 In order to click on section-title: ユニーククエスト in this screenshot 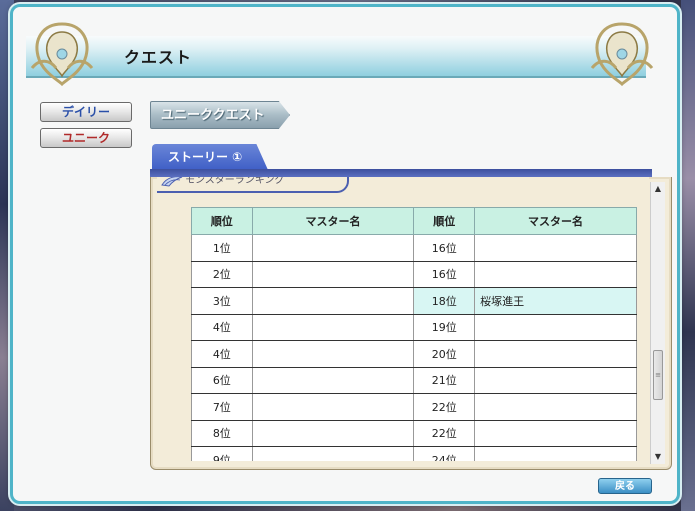, I will do `click(220, 115)`.